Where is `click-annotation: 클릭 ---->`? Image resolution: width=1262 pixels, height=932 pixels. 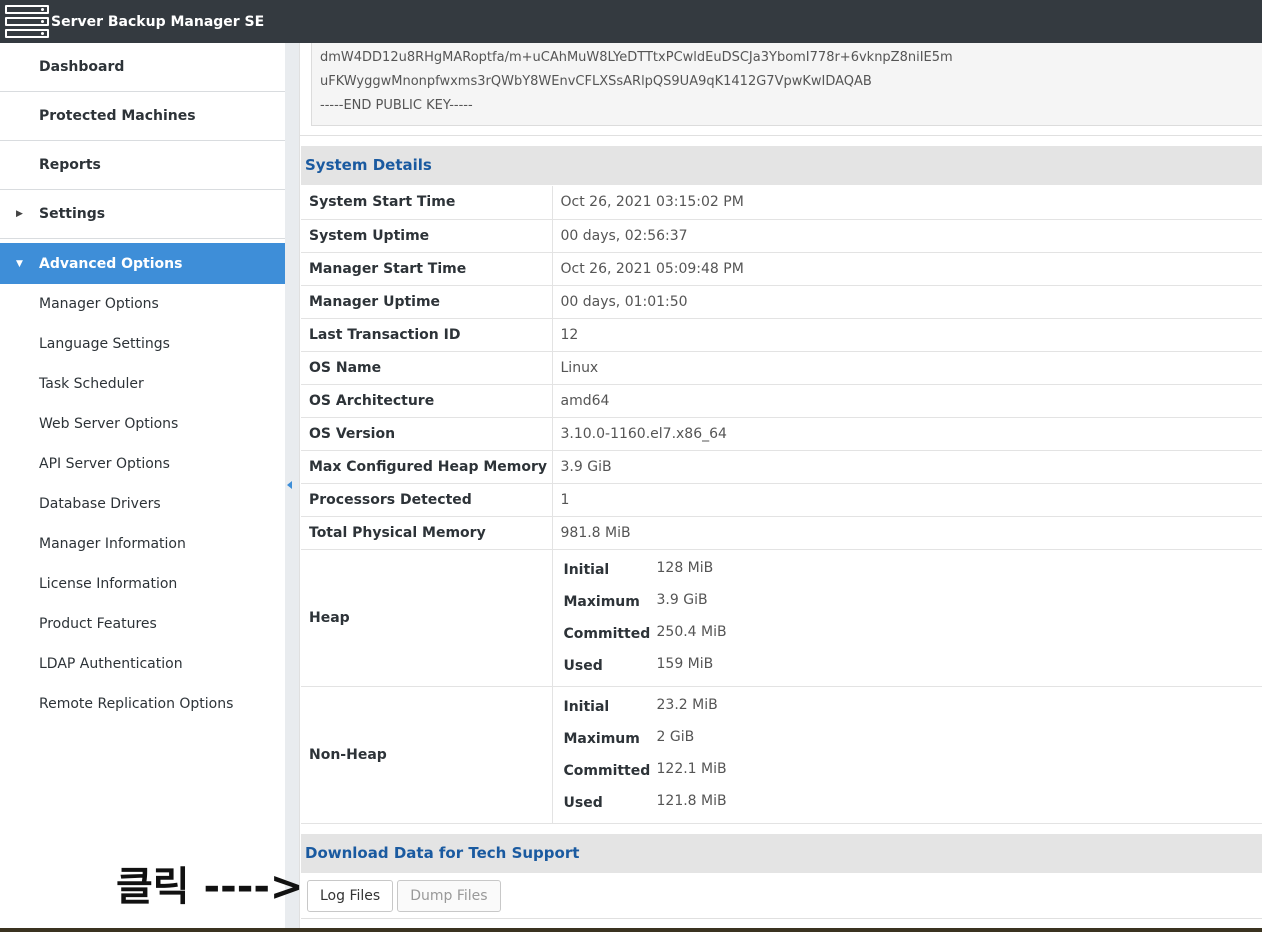
click-annotation: 클릭 ----> is located at coordinates (210, 887).